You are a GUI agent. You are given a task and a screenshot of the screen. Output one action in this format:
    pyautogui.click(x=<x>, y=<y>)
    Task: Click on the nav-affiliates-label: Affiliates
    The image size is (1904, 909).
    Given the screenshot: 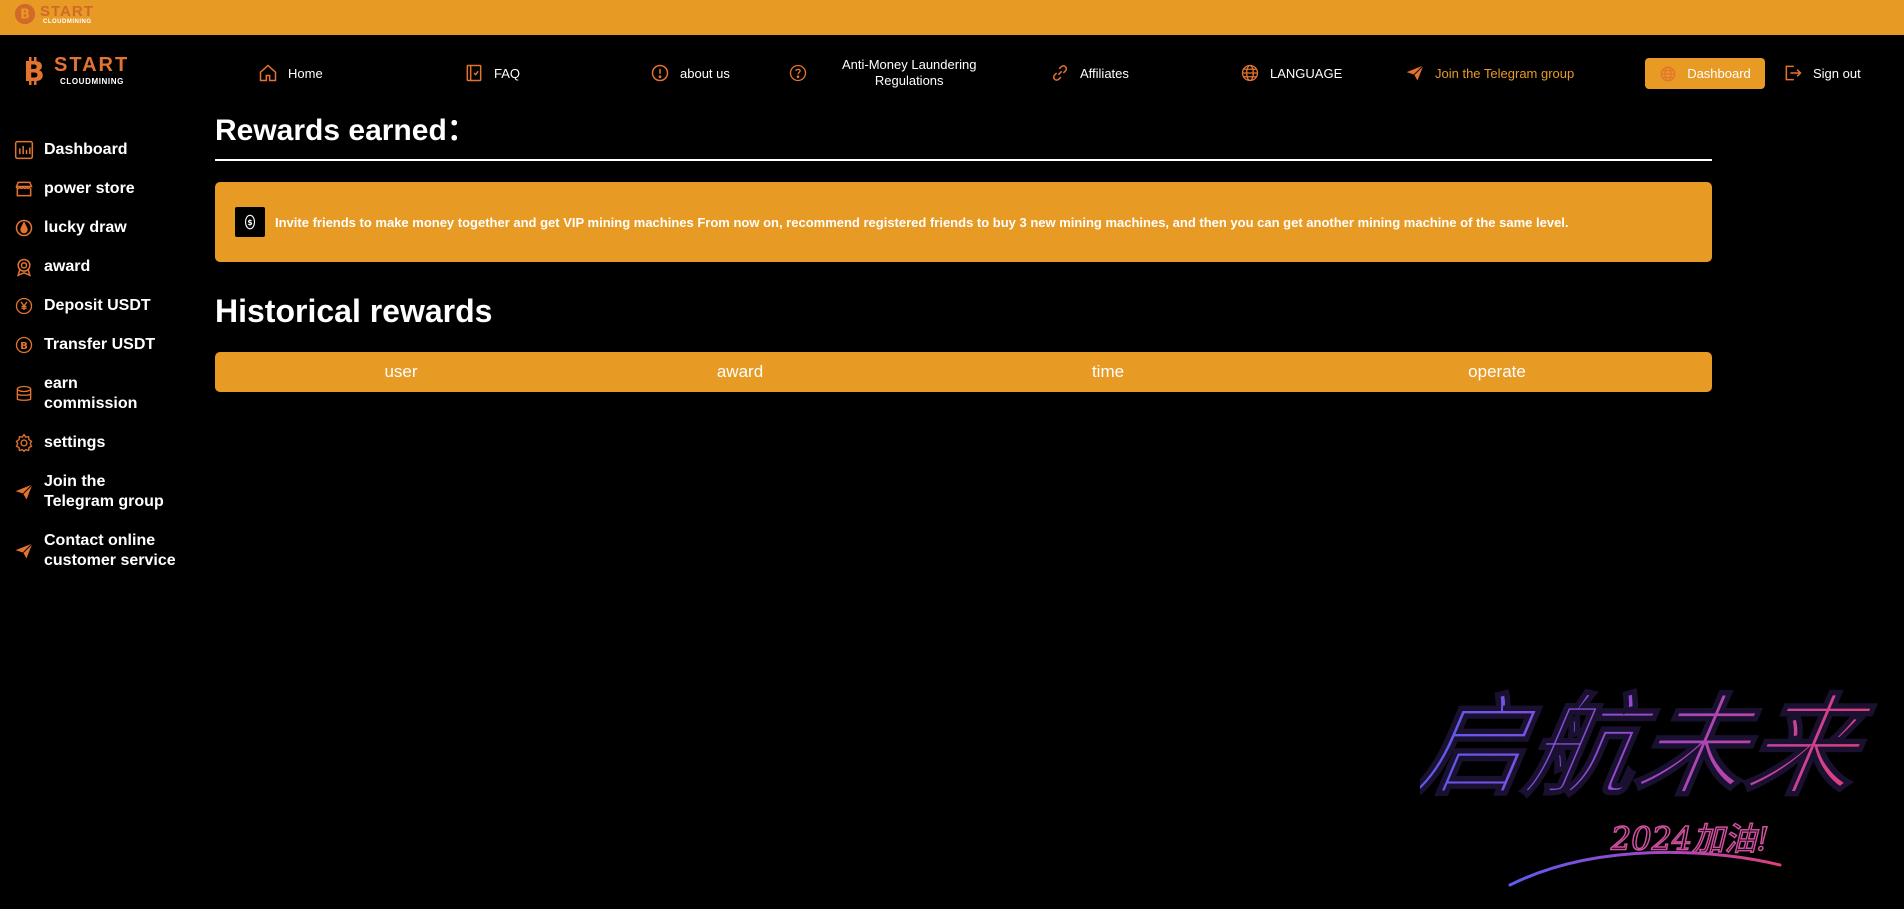 What is the action you would take?
    pyautogui.click(x=1104, y=73)
    